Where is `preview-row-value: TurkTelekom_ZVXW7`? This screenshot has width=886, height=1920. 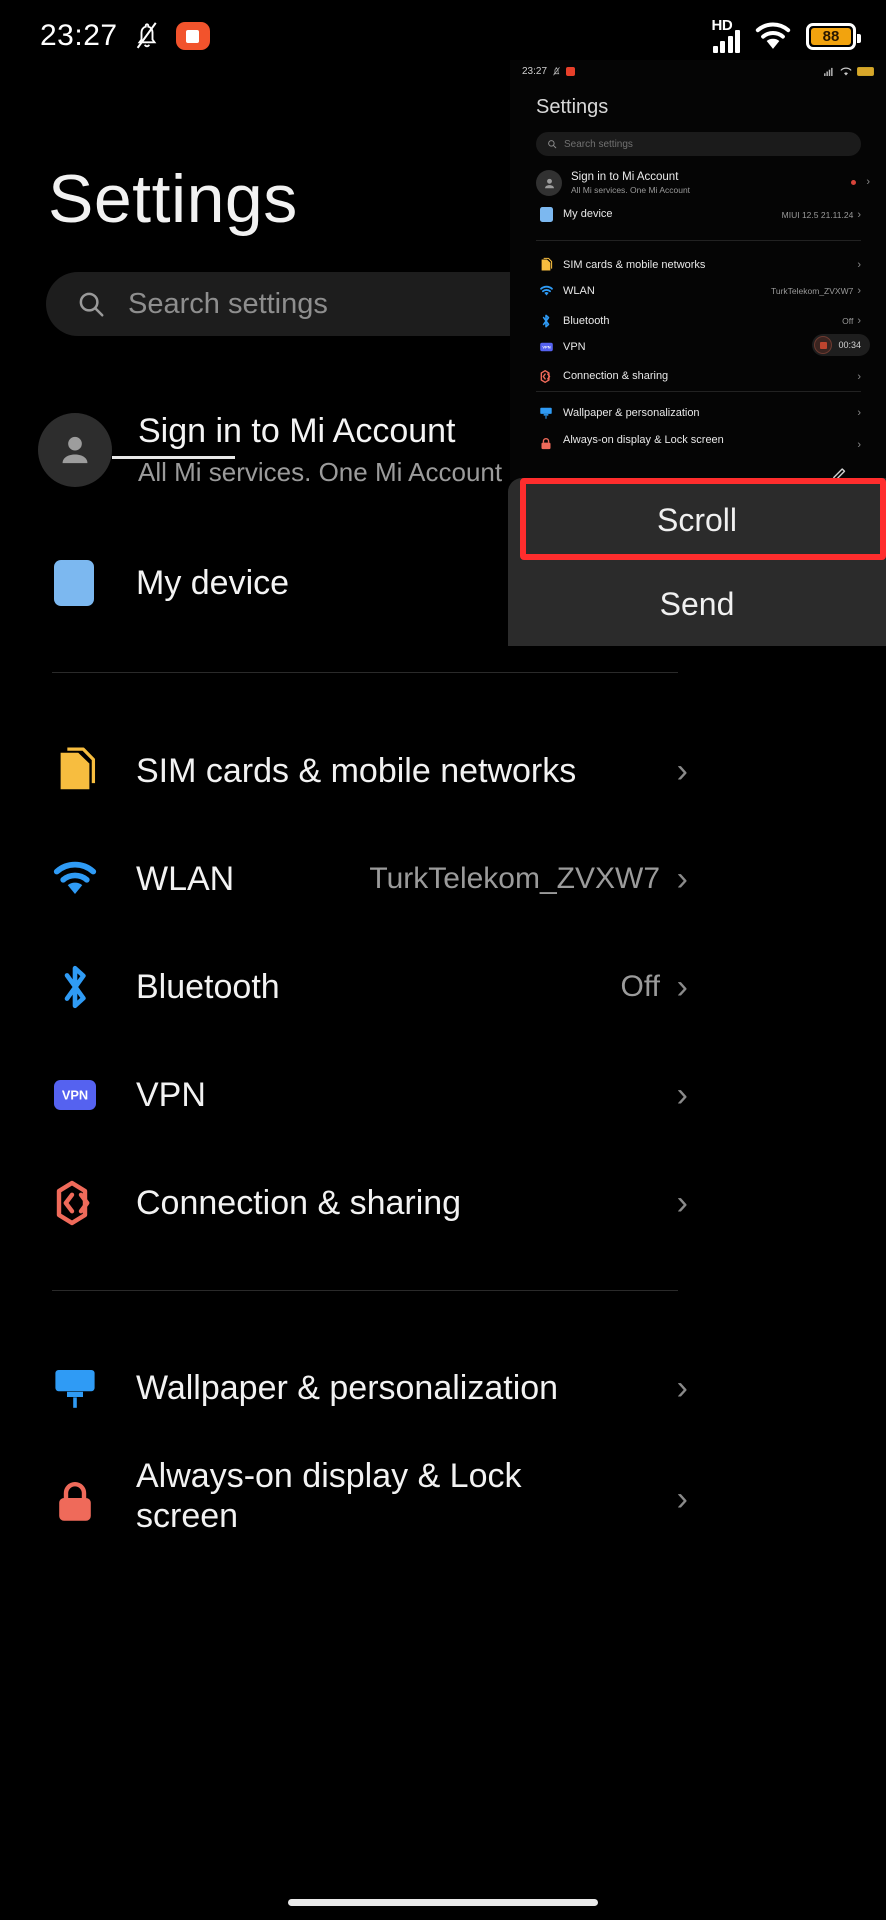
preview-row-value: TurkTelekom_ZVXW7 is located at coordinates (812, 291).